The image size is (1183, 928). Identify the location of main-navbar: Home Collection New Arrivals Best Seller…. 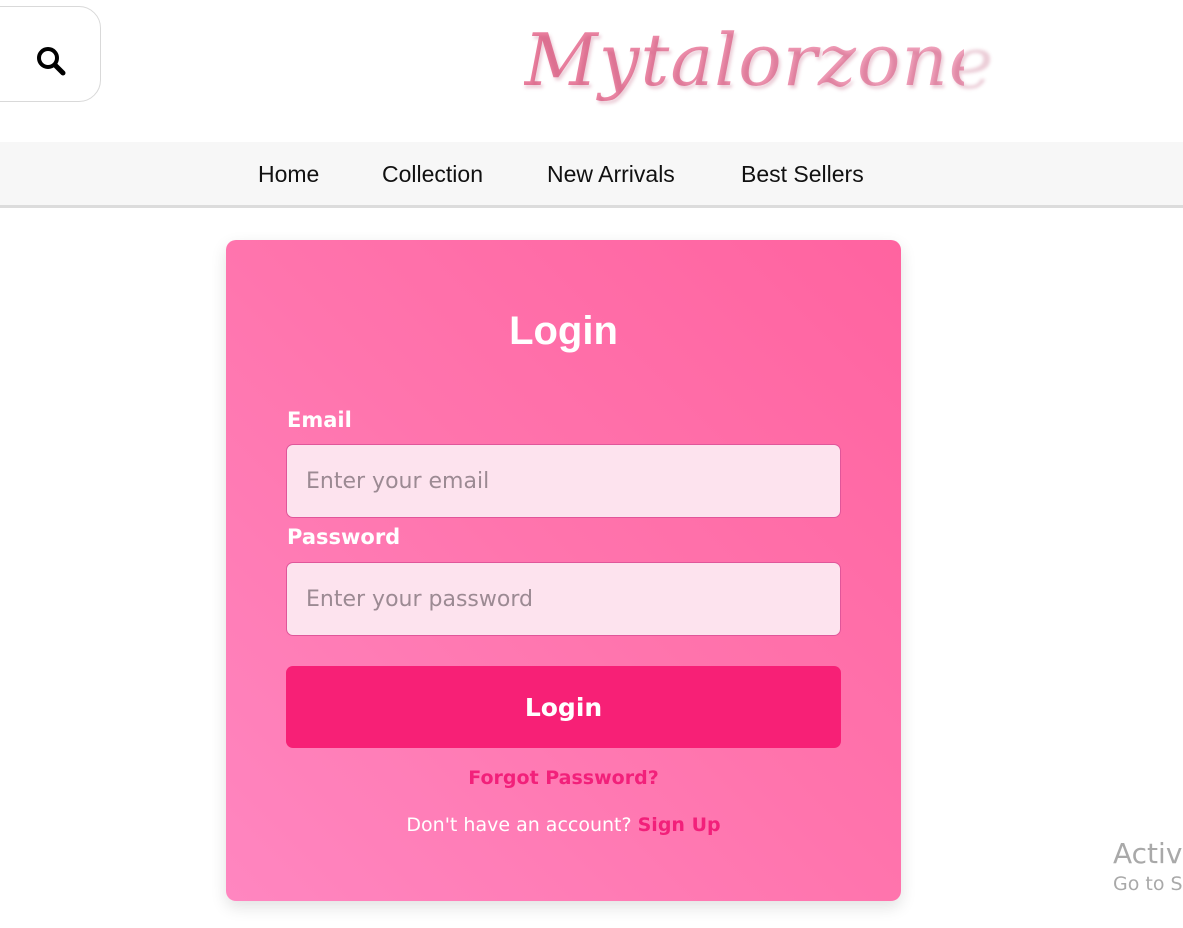
(591, 175).